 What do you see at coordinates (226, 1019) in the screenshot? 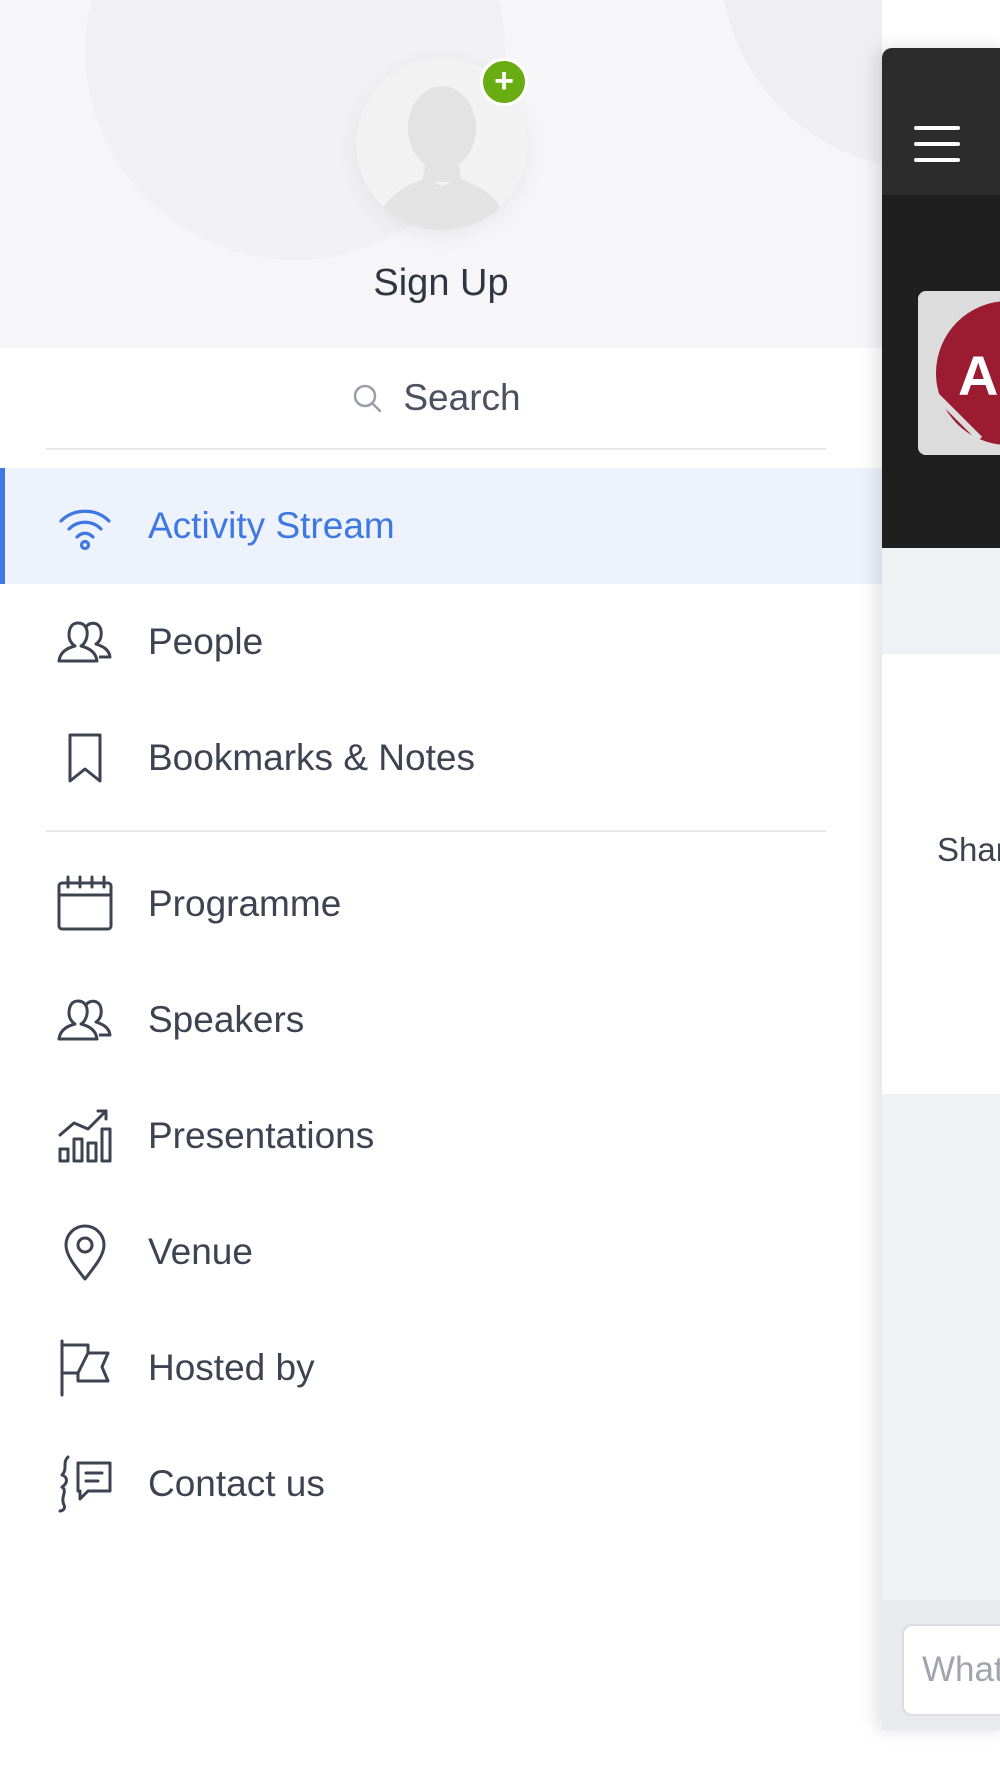
I see `menu-label: Speakers` at bounding box center [226, 1019].